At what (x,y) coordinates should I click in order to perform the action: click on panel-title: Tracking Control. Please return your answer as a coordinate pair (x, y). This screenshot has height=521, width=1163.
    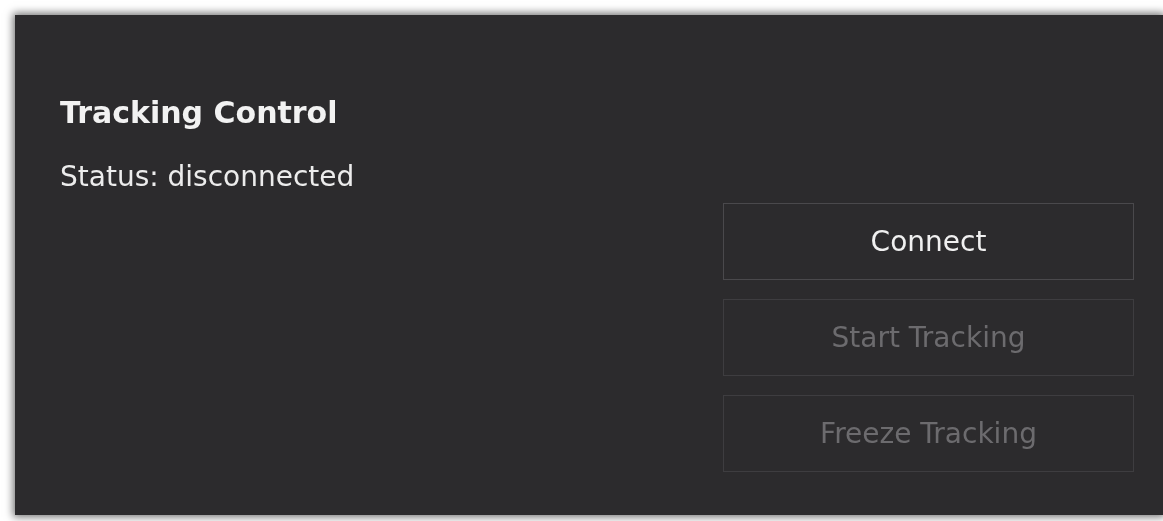
    Looking at the image, I should click on (199, 113).